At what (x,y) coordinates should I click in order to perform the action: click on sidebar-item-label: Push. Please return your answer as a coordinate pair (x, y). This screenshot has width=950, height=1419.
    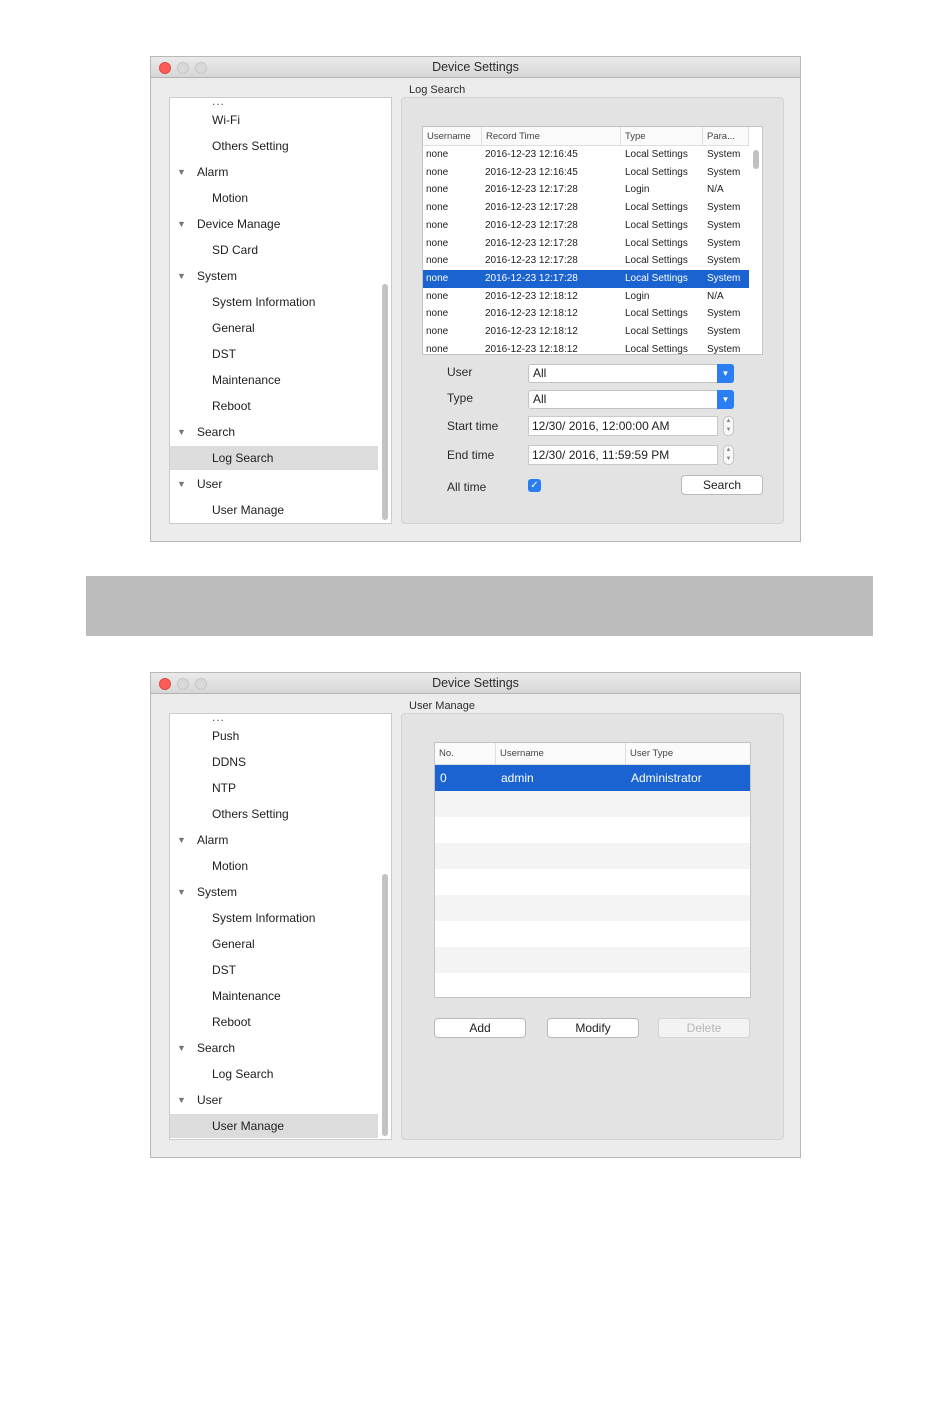
    Looking at the image, I should click on (226, 736).